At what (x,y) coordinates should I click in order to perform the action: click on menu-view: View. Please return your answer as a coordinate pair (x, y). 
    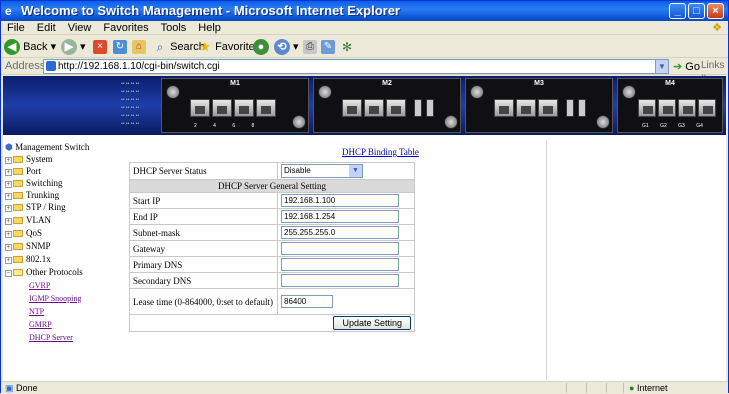
    Looking at the image, I should click on (80, 28).